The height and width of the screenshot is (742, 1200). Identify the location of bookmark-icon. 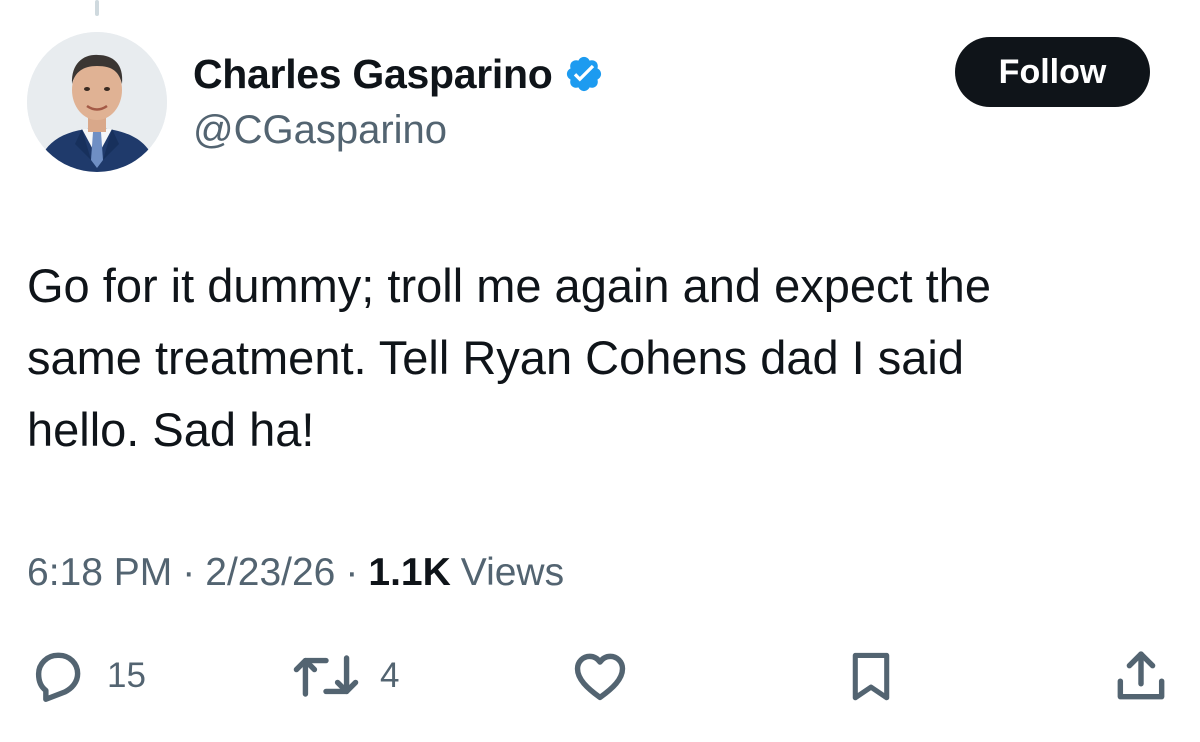
(871, 676).